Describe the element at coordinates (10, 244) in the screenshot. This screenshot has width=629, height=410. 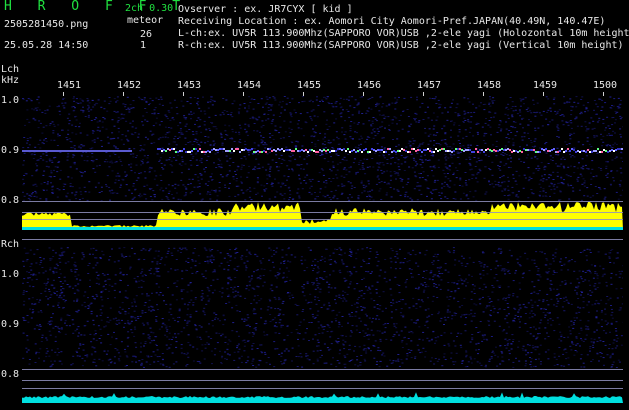
I see `rch-label: Rch` at that location.